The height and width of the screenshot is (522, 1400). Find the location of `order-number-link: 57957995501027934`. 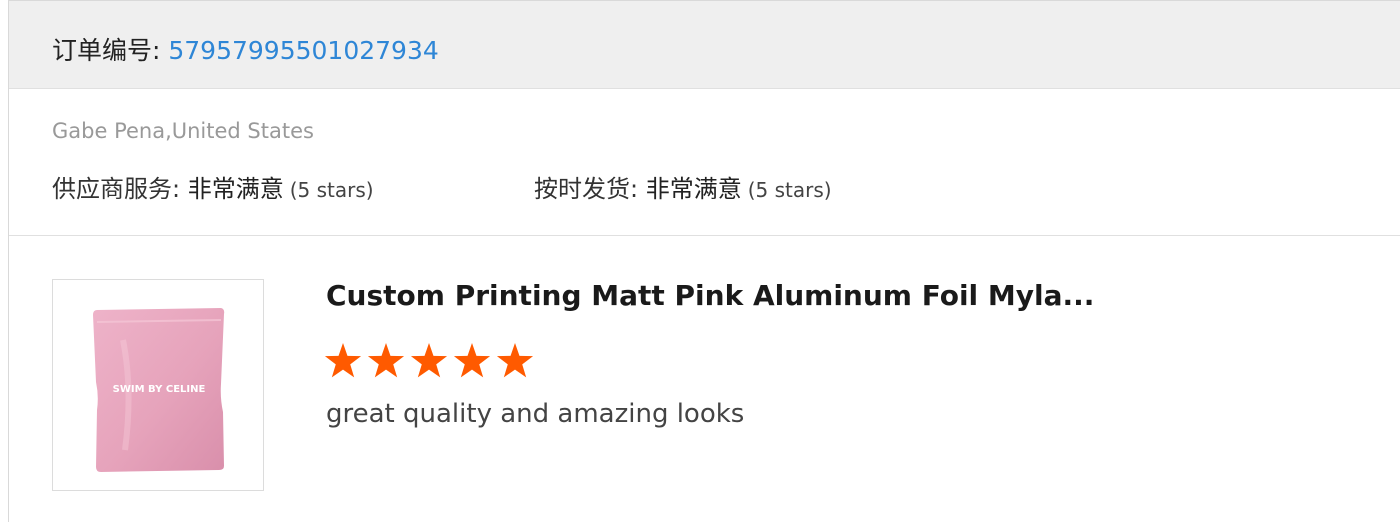

order-number-link: 57957995501027934 is located at coordinates (303, 50).